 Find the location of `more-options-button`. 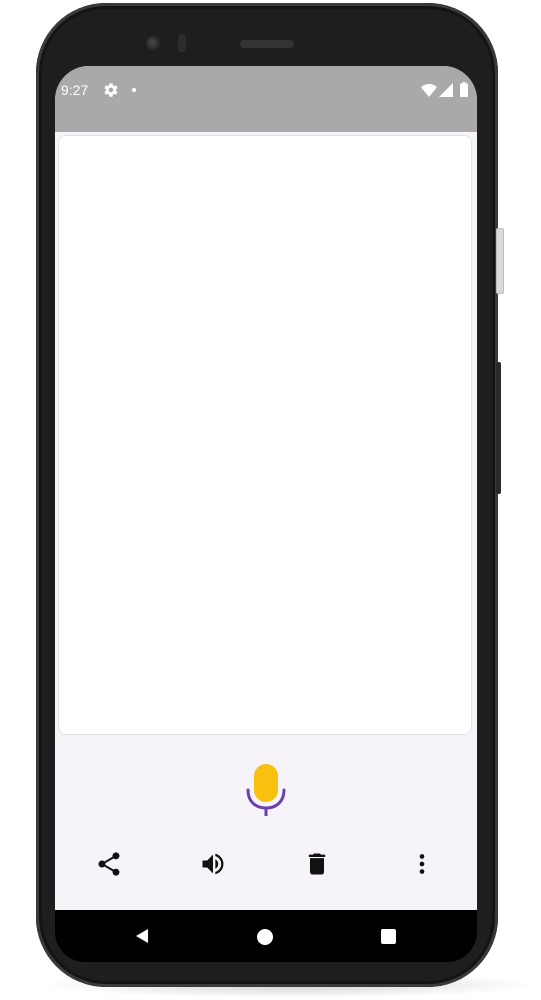

more-options-button is located at coordinates (422, 864).